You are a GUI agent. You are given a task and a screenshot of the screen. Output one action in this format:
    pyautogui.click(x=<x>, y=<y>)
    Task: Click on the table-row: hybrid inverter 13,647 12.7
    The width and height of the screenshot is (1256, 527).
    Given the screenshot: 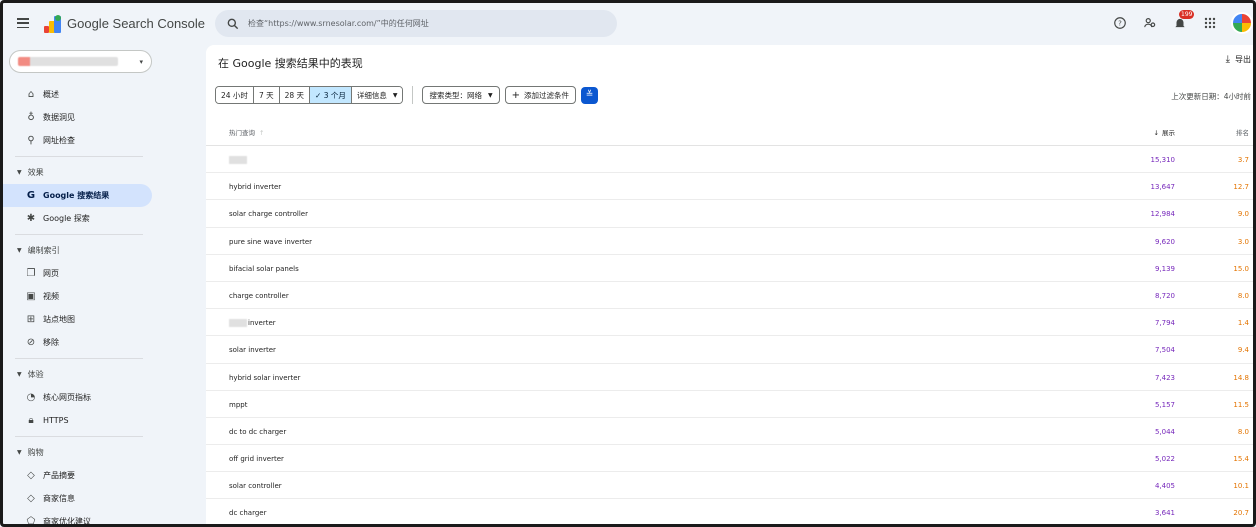 What is the action you would take?
    pyautogui.click(x=729, y=187)
    